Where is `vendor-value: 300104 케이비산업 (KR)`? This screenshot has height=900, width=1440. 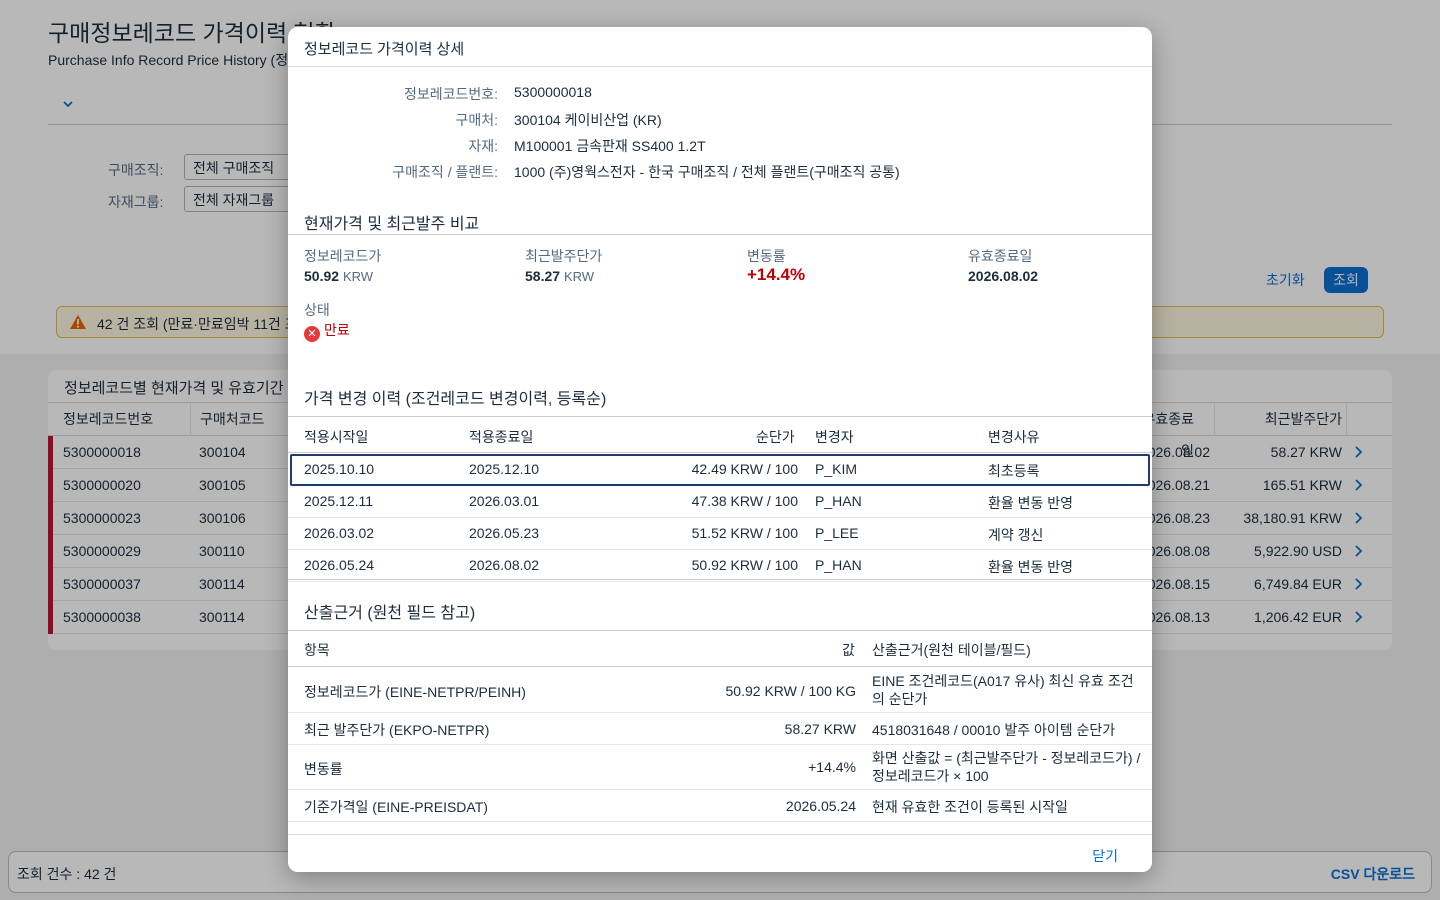
vendor-value: 300104 케이비산업 (KR) is located at coordinates (588, 120).